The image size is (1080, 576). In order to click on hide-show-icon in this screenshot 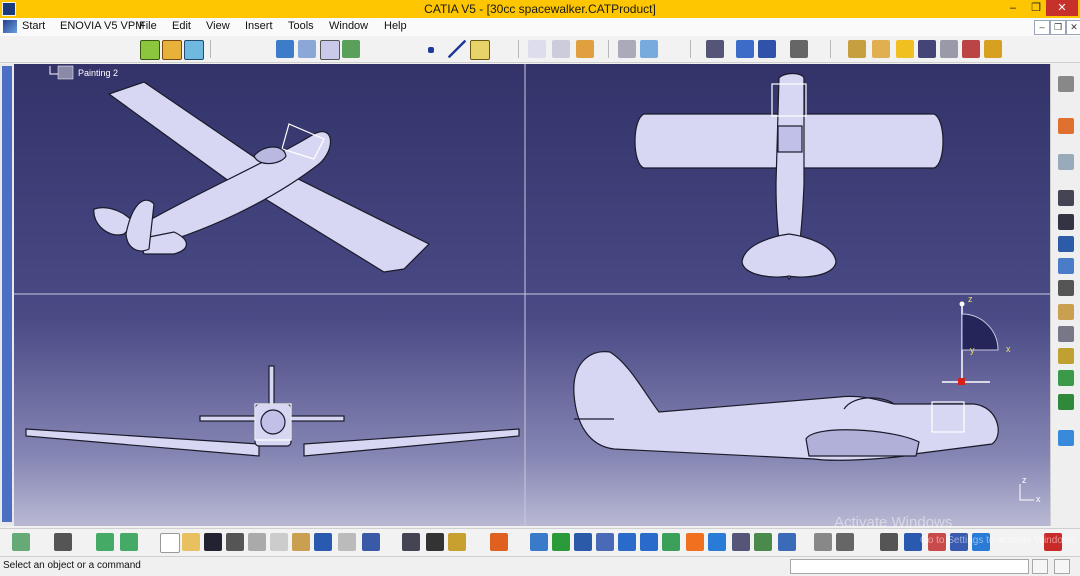, I will do `click(435, 542)`.